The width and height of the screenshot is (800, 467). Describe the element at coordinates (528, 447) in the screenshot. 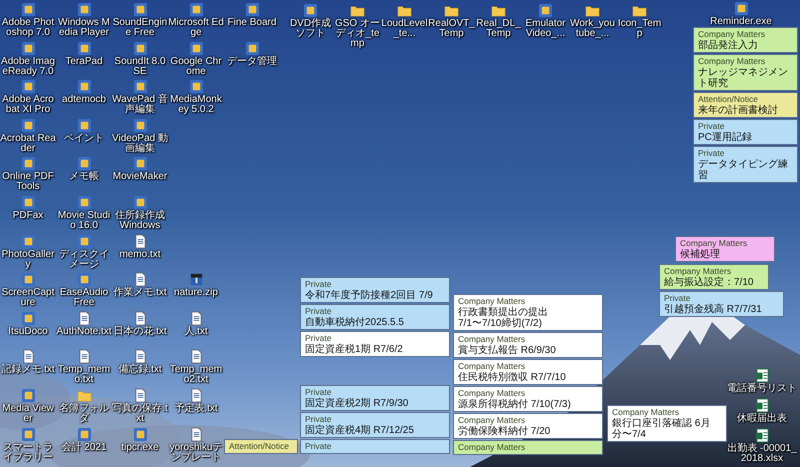

I see `sticky-note: Company Matters` at that location.